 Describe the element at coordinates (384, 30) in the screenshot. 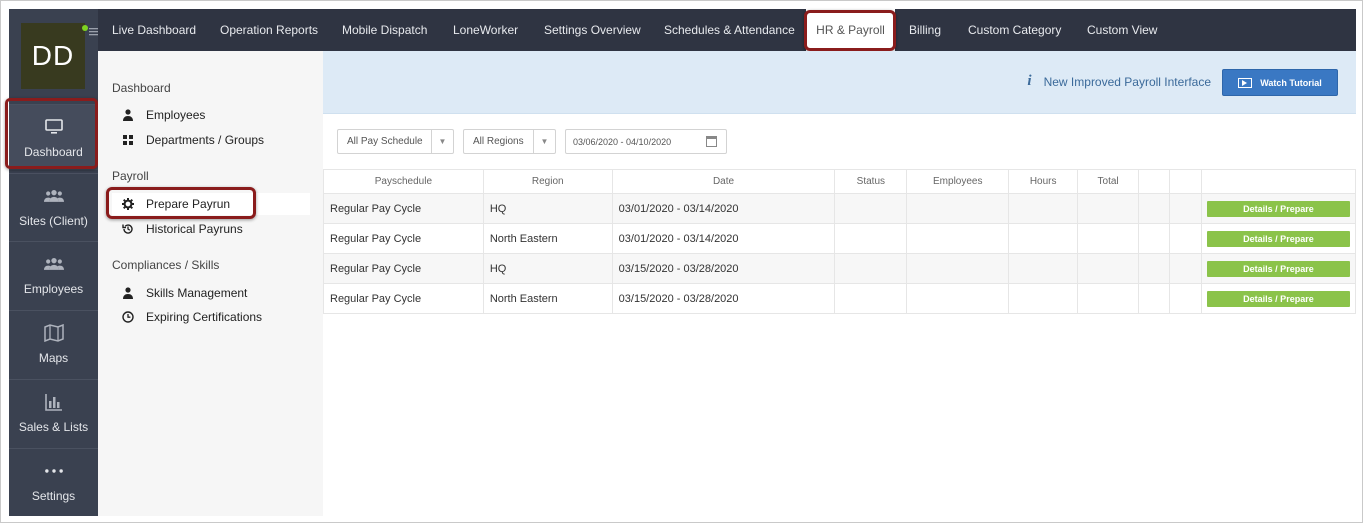

I see `tab-mobile-dispatch: Mobile Dispatch` at that location.